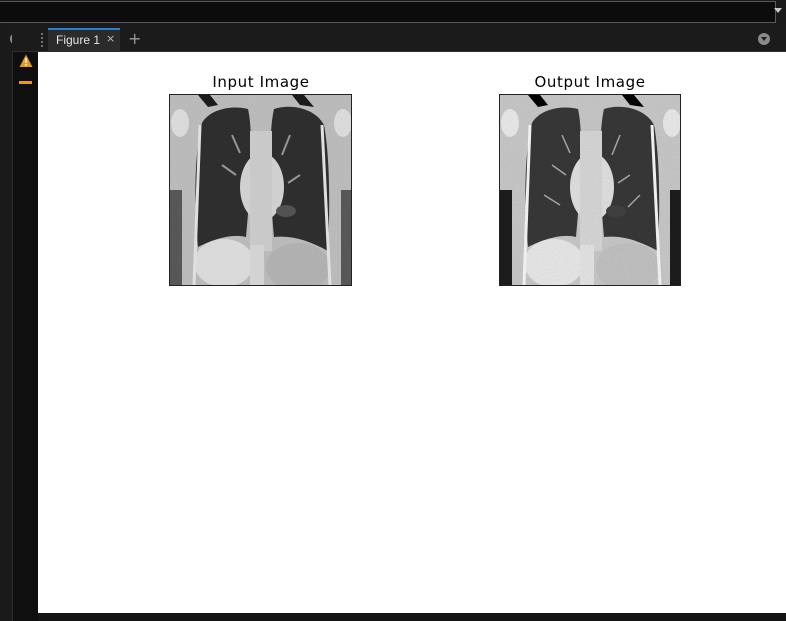 This screenshot has width=786, height=621. Describe the element at coordinates (388, 12) in the screenshot. I see `current-folder-field` at that location.